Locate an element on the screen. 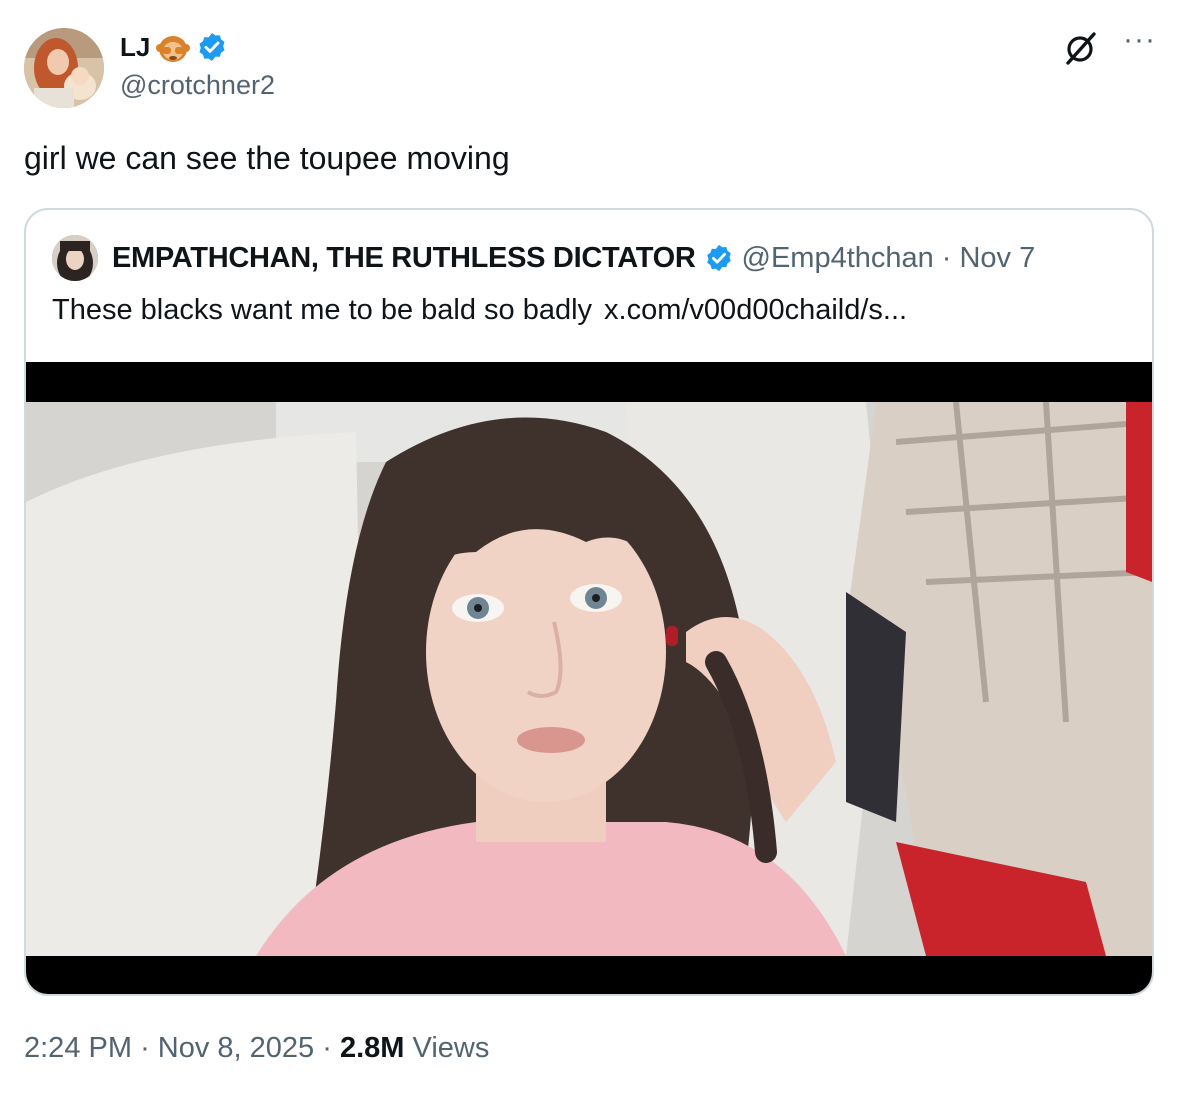  quoted-author-avatar is located at coordinates (75, 258).